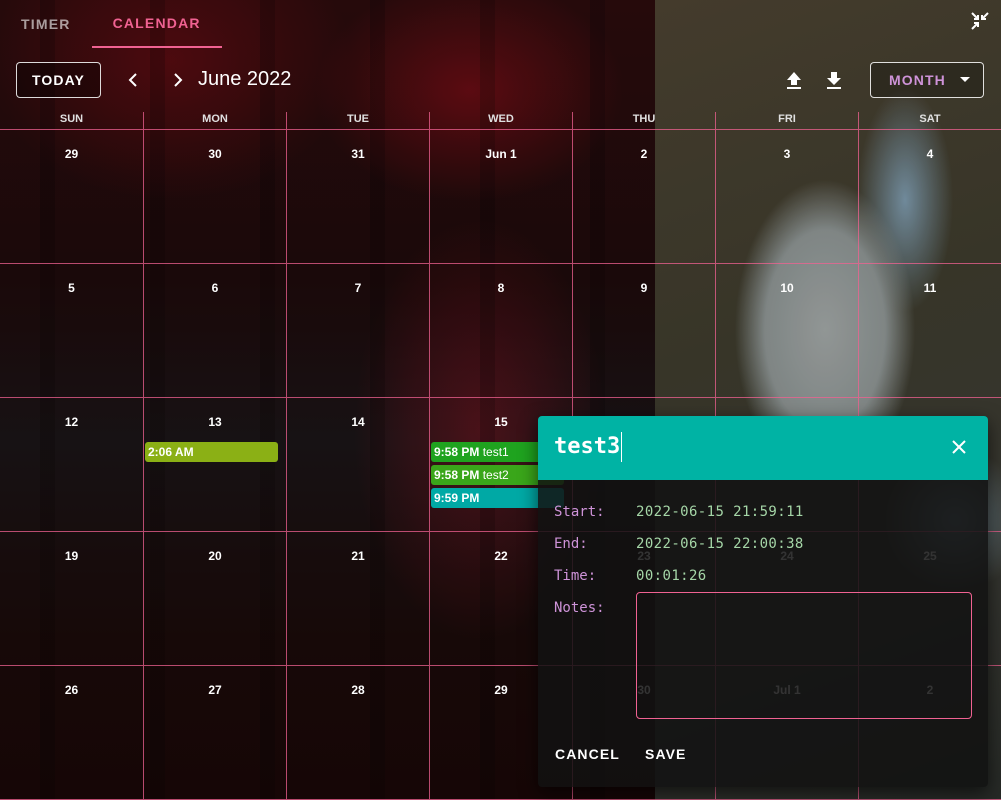 Image resolution: width=1001 pixels, height=800 pixels. What do you see at coordinates (630, 576) in the screenshot?
I see `duration-row: Time: 00:01:26` at bounding box center [630, 576].